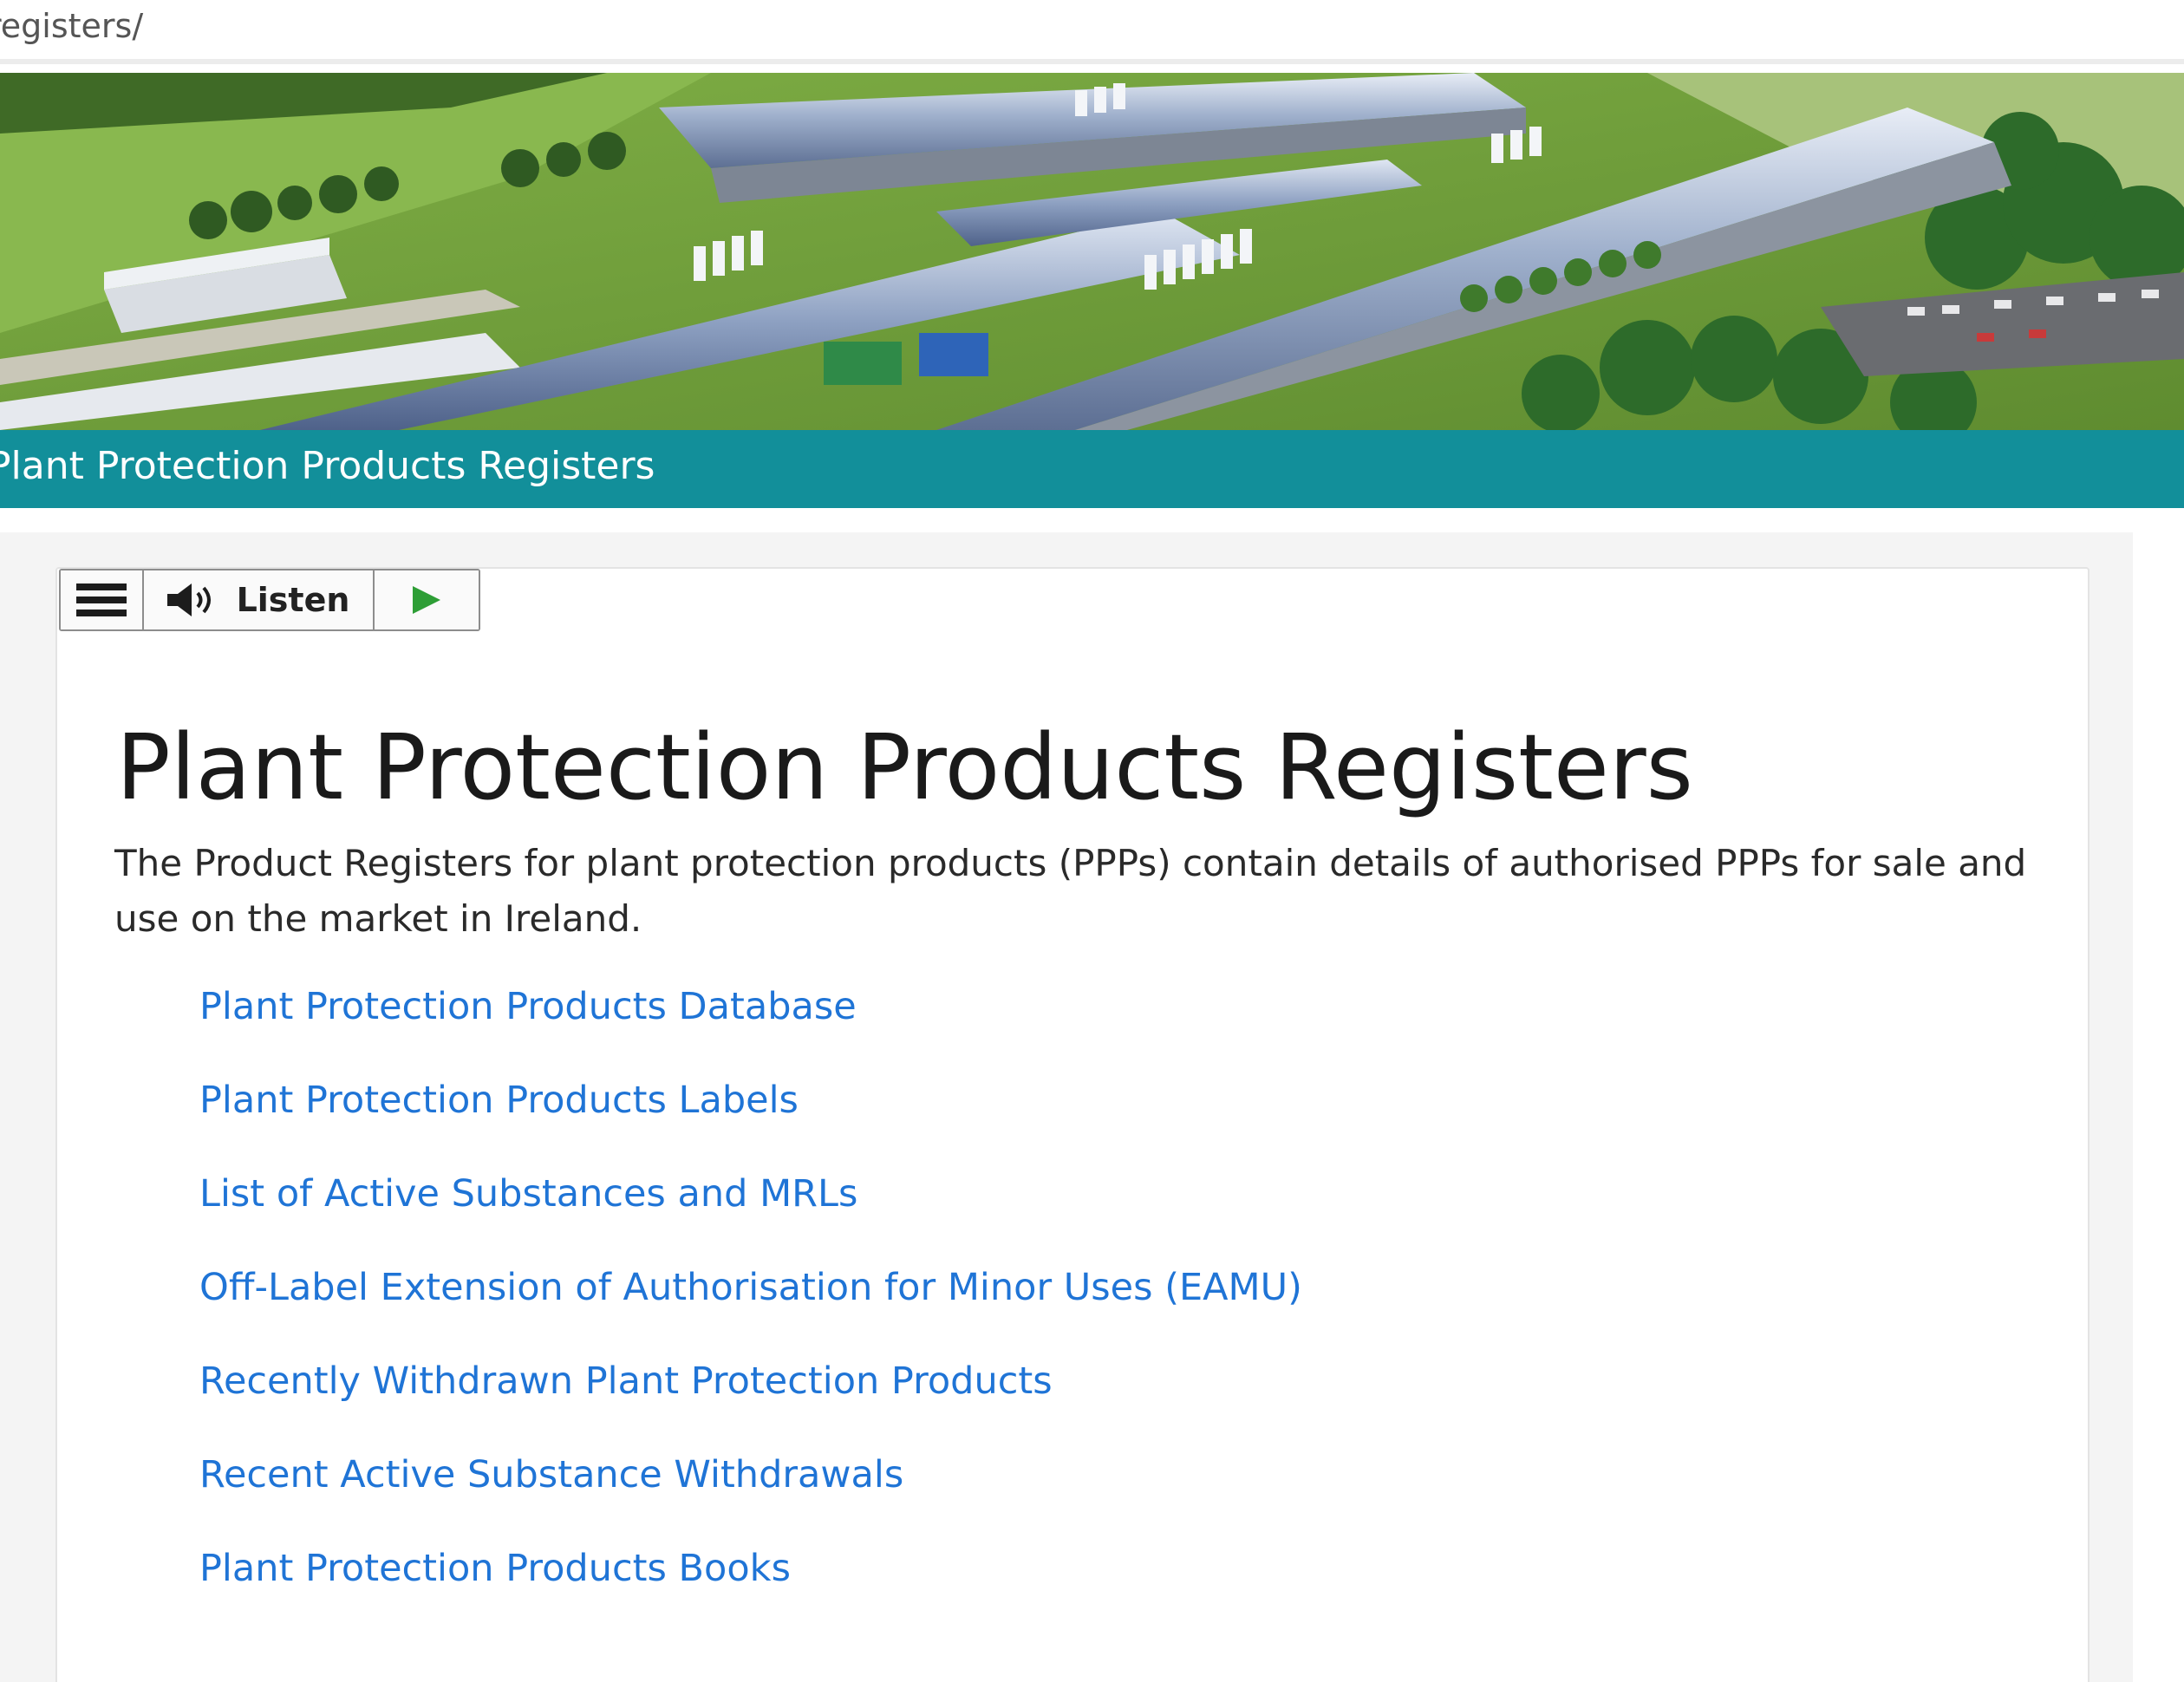 The height and width of the screenshot is (1682, 2184). What do you see at coordinates (293, 600) in the screenshot?
I see `listen-label: Listen` at bounding box center [293, 600].